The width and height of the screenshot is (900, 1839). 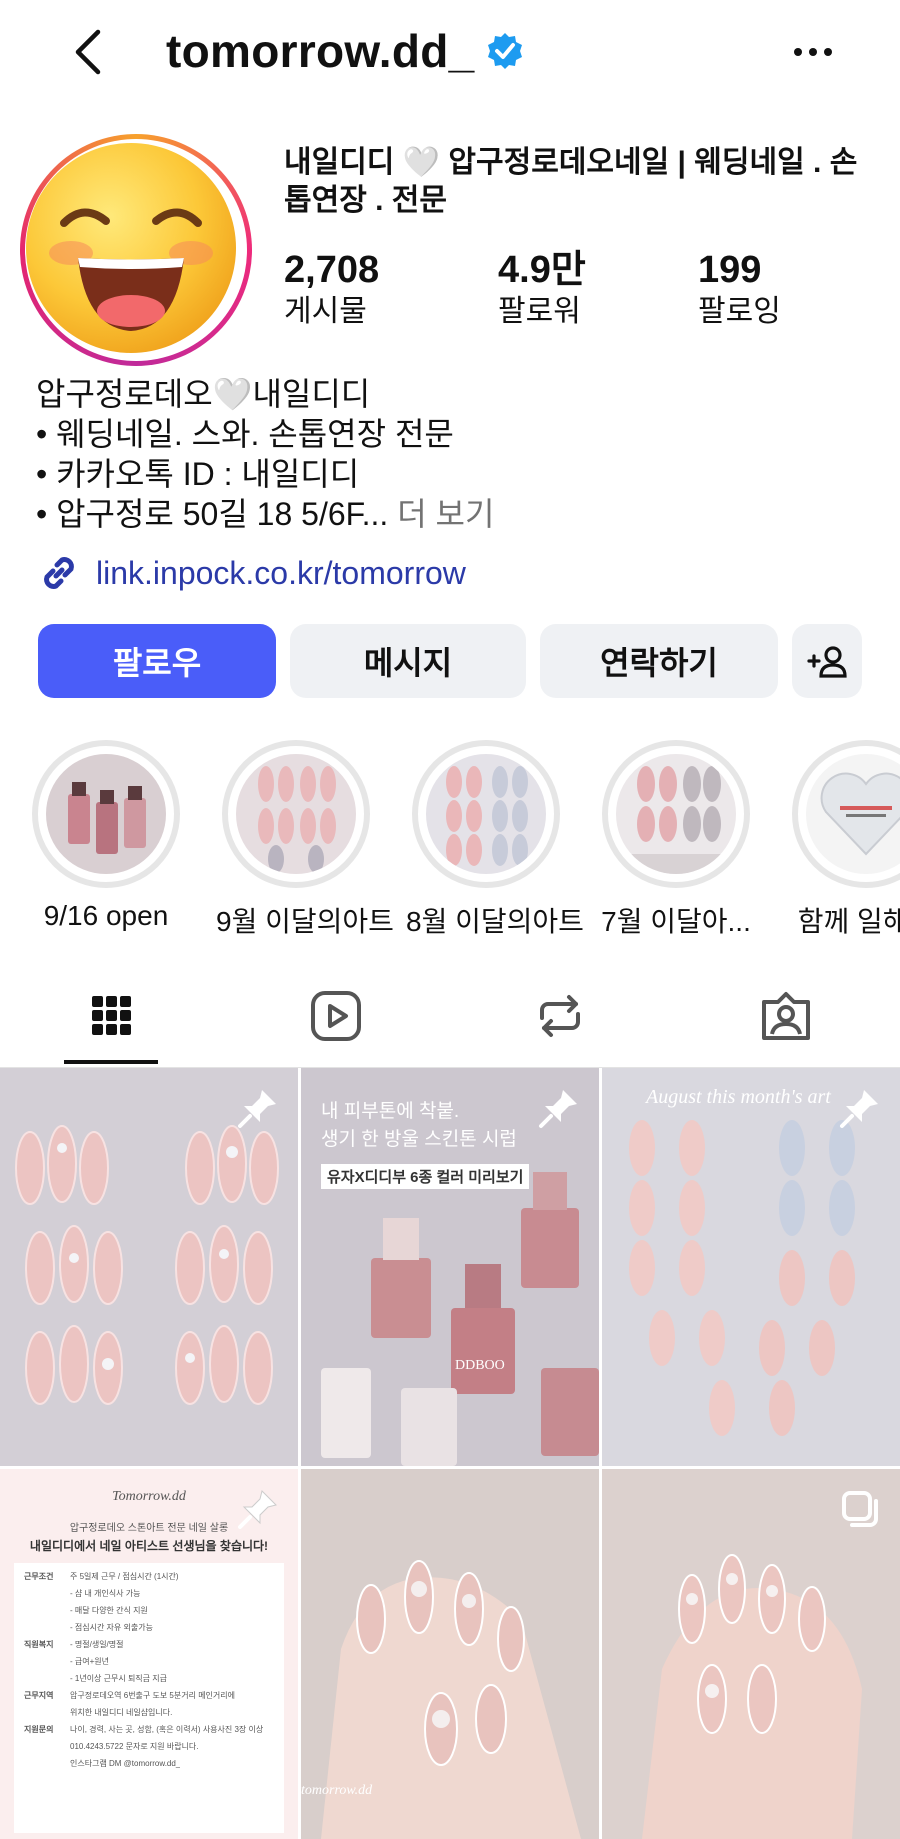 I want to click on info-row: 위치한 내일디디 네일샵입니다., so click(x=149, y=1712).